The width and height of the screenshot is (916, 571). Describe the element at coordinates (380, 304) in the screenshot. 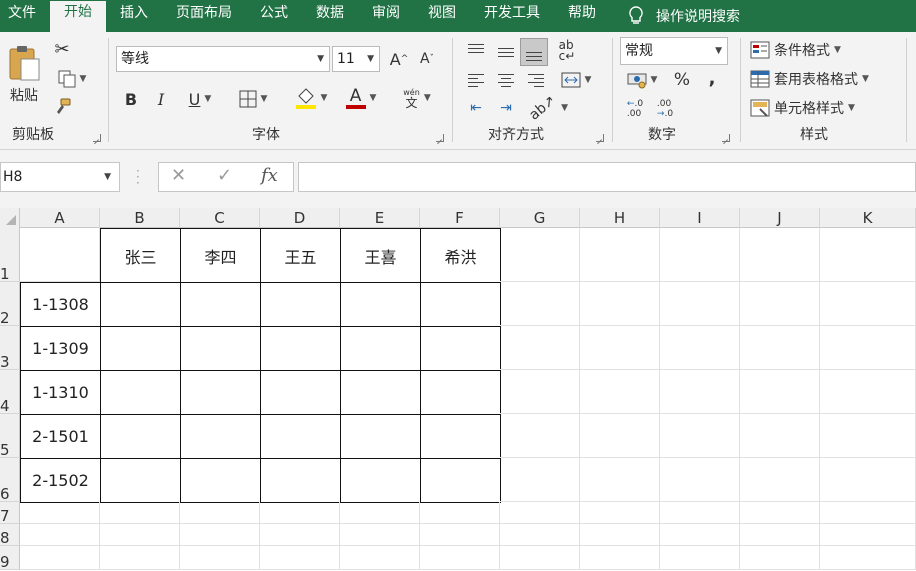

I see `cell-E2` at that location.